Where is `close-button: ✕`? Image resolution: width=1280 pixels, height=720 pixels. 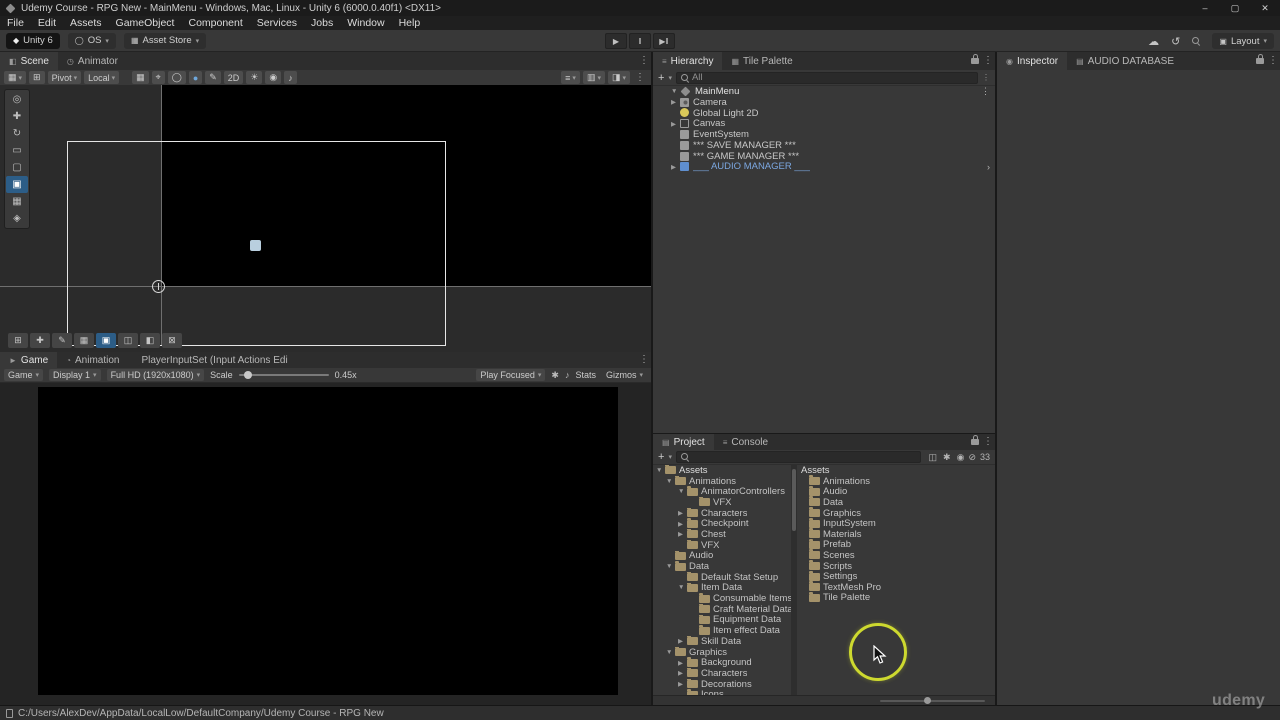
close-button: ✕ is located at coordinates (1265, 8).